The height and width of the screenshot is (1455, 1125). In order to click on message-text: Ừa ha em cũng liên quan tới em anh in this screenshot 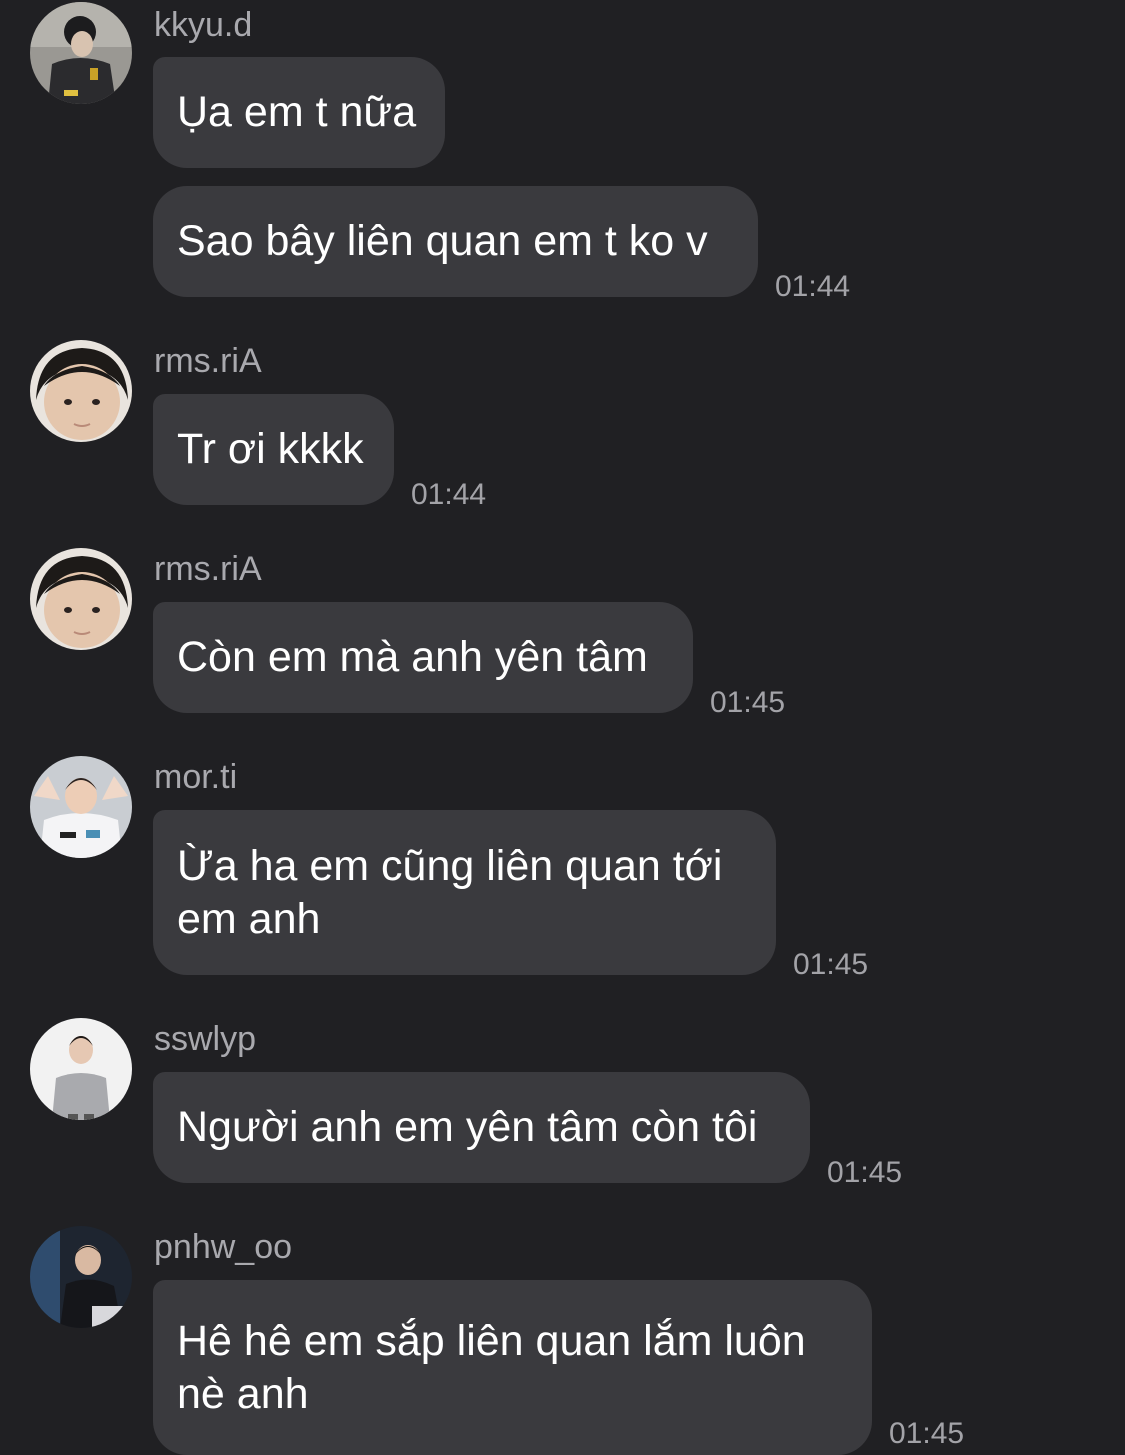, I will do `click(450, 892)`.